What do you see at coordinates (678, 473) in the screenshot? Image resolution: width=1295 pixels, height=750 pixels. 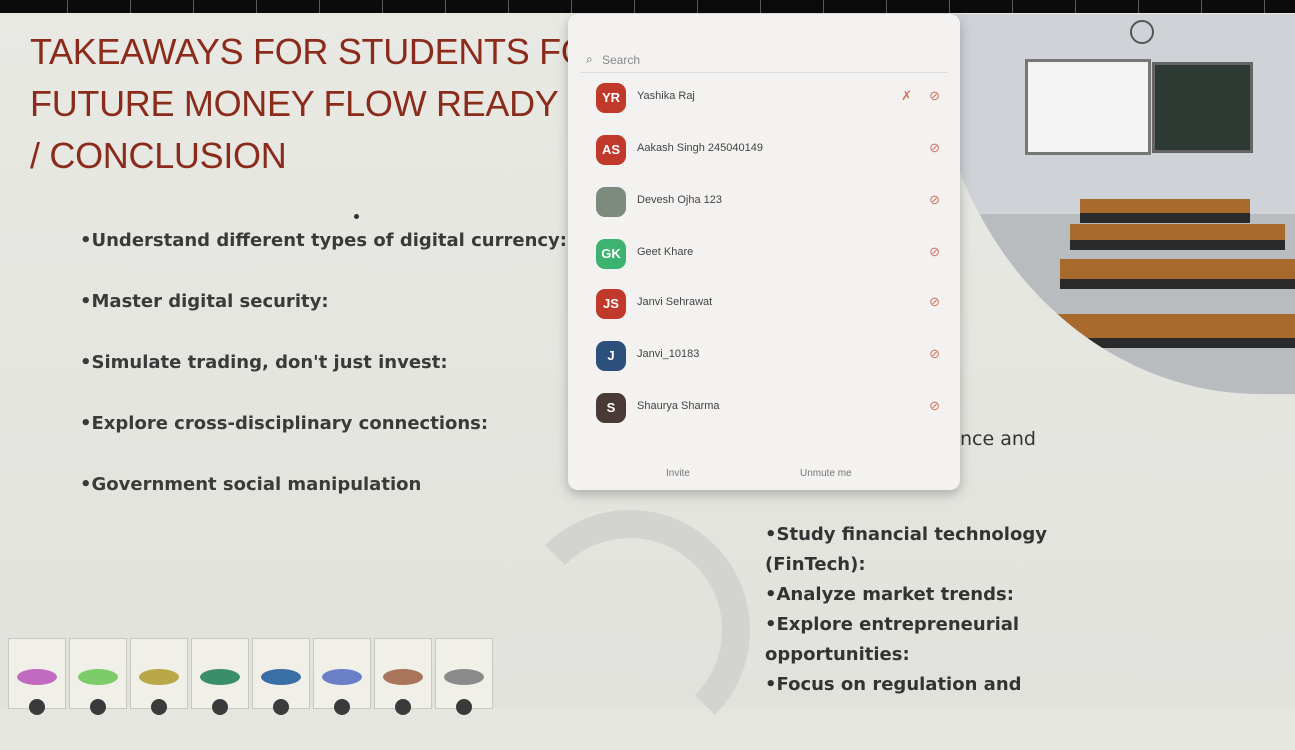 I see `invite-button: Invite` at bounding box center [678, 473].